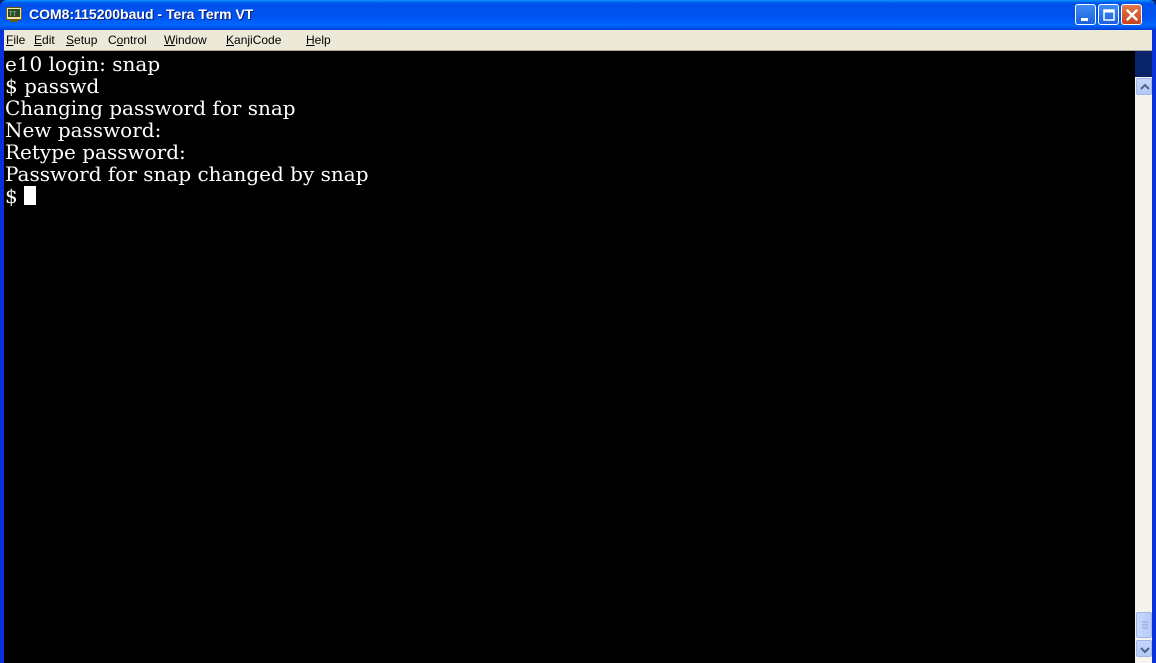 Image resolution: width=1156 pixels, height=663 pixels. I want to click on menu-file: File, so click(15, 40).